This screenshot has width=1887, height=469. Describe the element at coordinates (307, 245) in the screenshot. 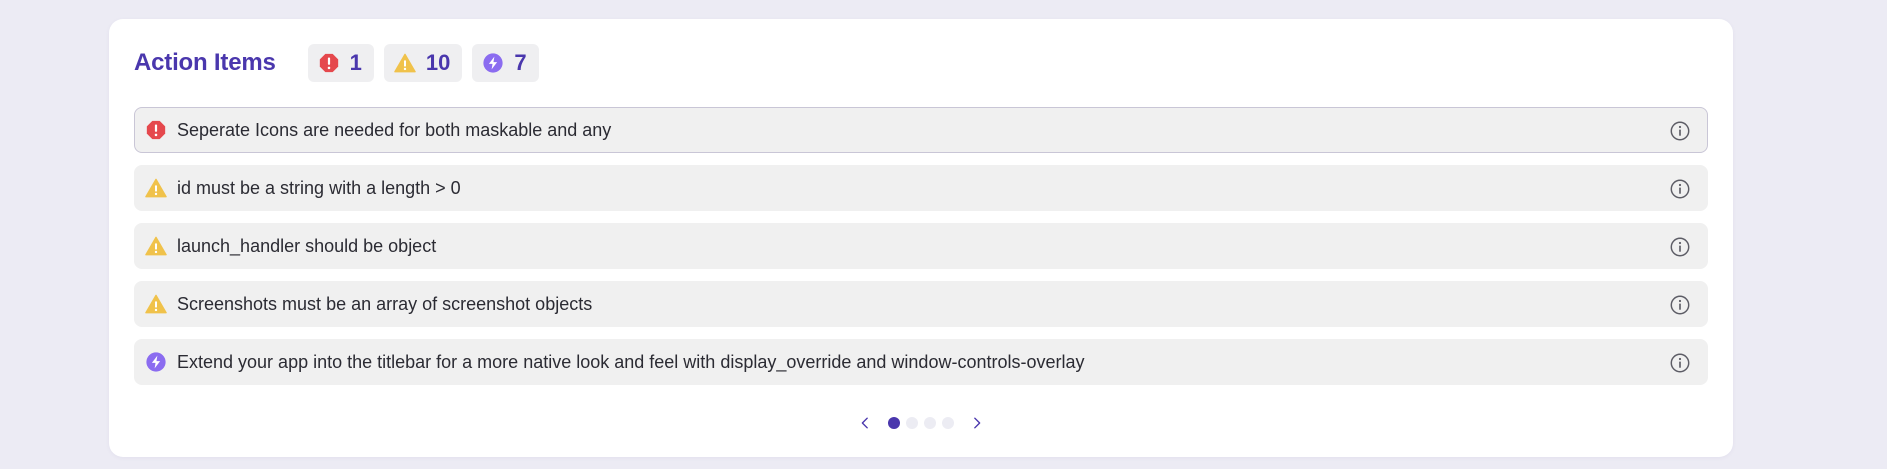

I see `list-item-text: launch_handler should be object` at that location.